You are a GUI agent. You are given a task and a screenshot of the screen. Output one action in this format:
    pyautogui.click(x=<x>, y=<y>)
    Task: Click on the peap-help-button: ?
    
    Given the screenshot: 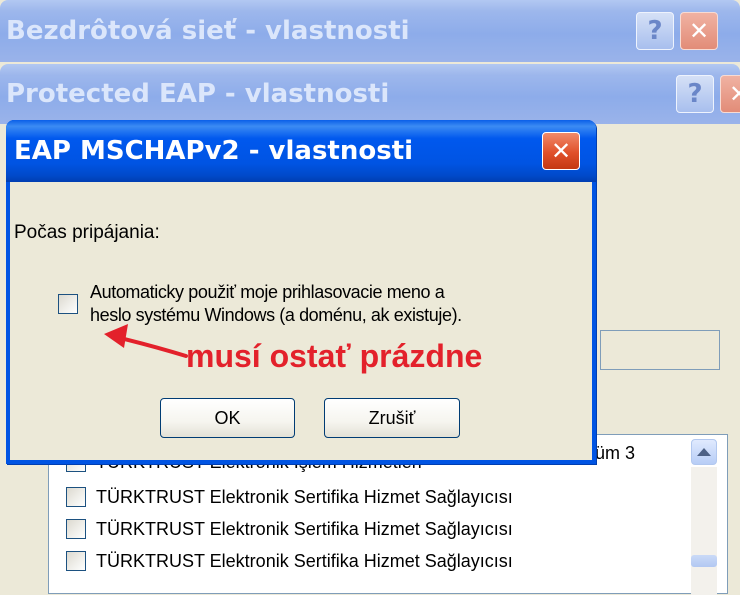 What is the action you would take?
    pyautogui.click(x=695, y=94)
    